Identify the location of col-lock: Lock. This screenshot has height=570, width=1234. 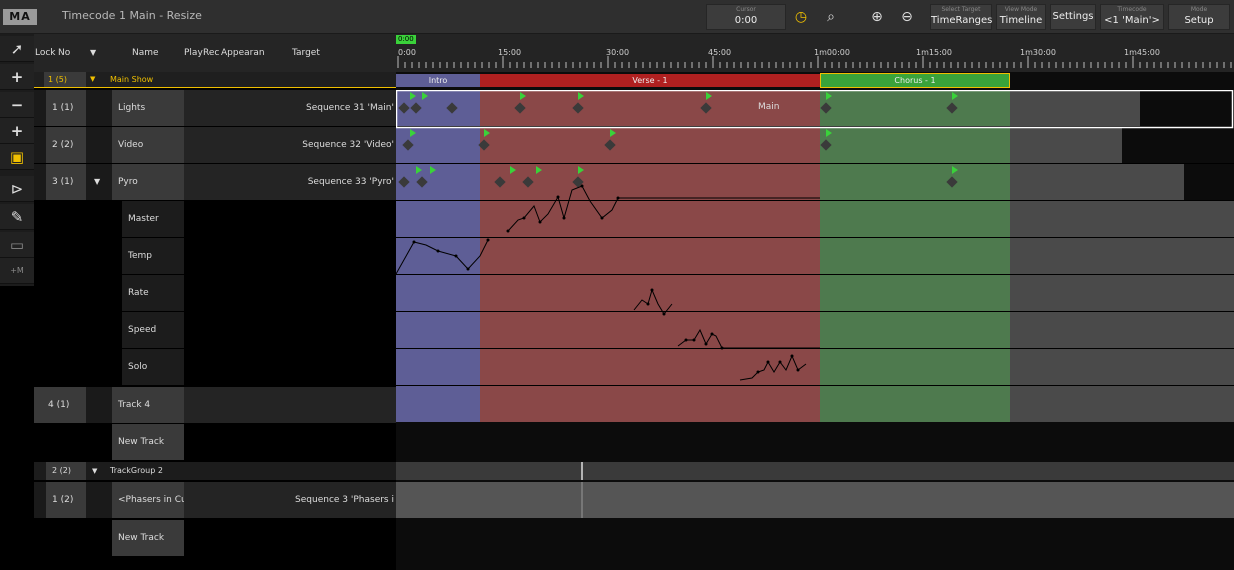
(45, 53).